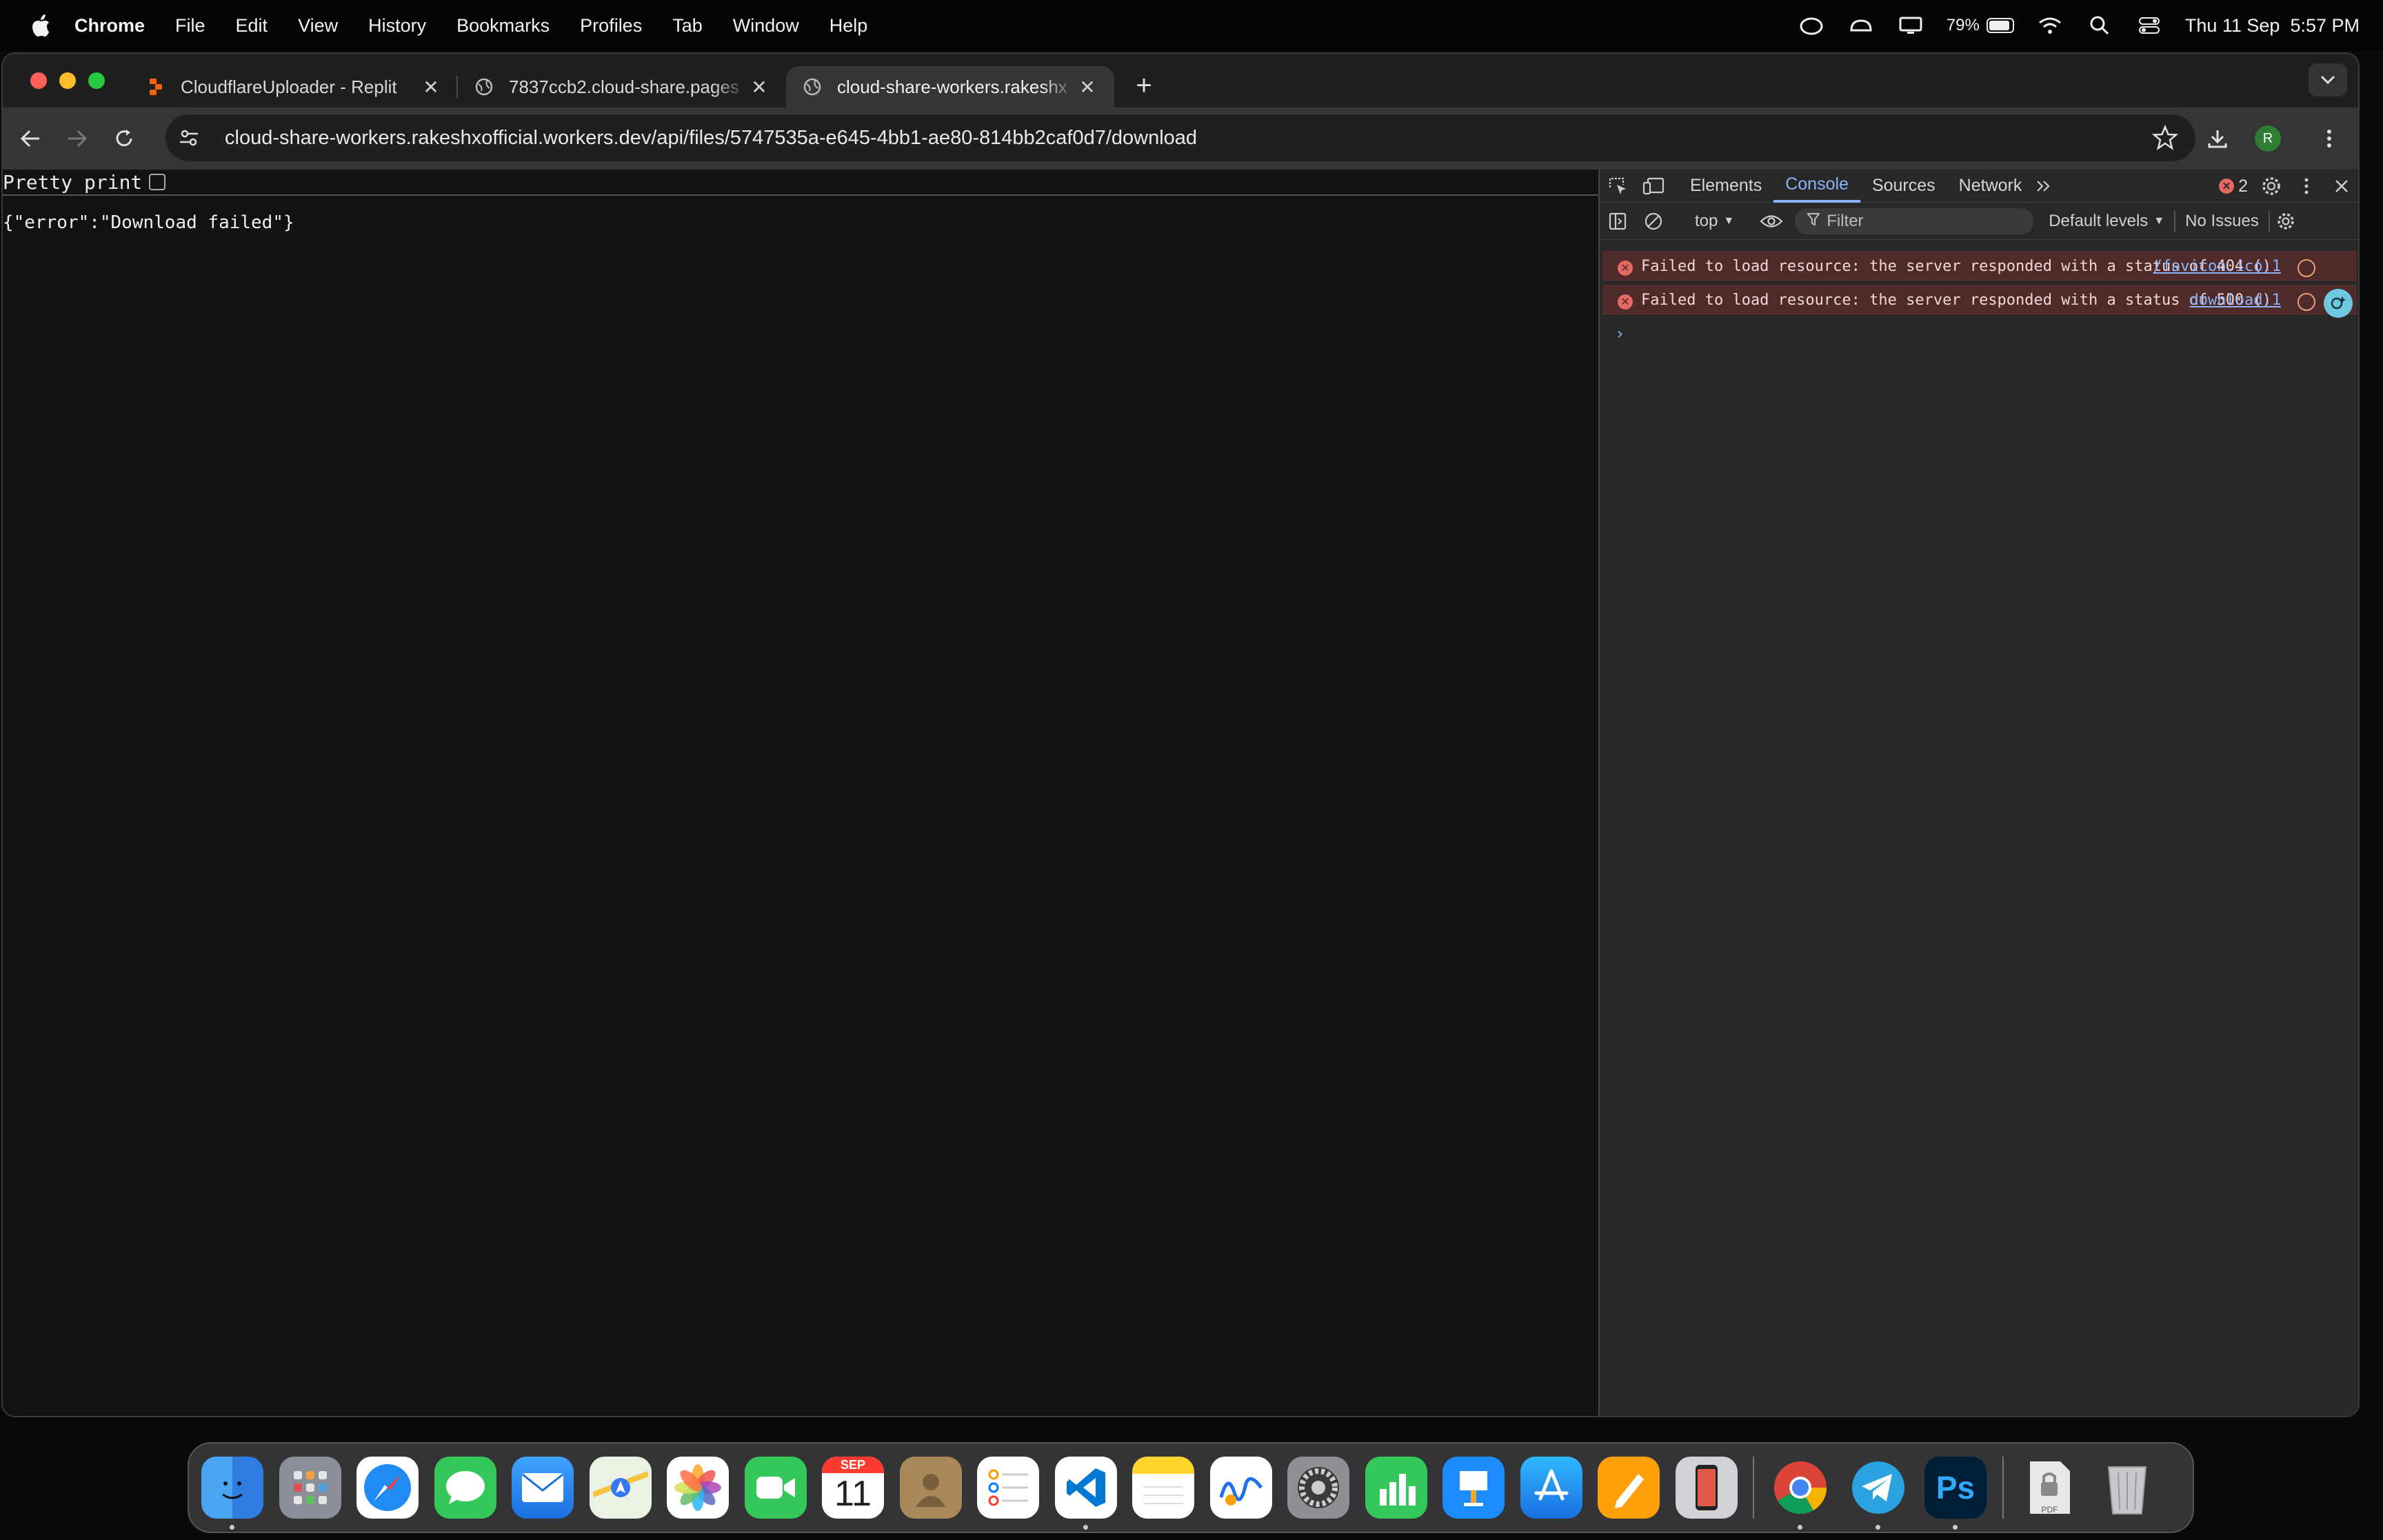 Image resolution: width=2383 pixels, height=1540 pixels. Describe the element at coordinates (1085, 1528) in the screenshot. I see `running-indicator` at that location.